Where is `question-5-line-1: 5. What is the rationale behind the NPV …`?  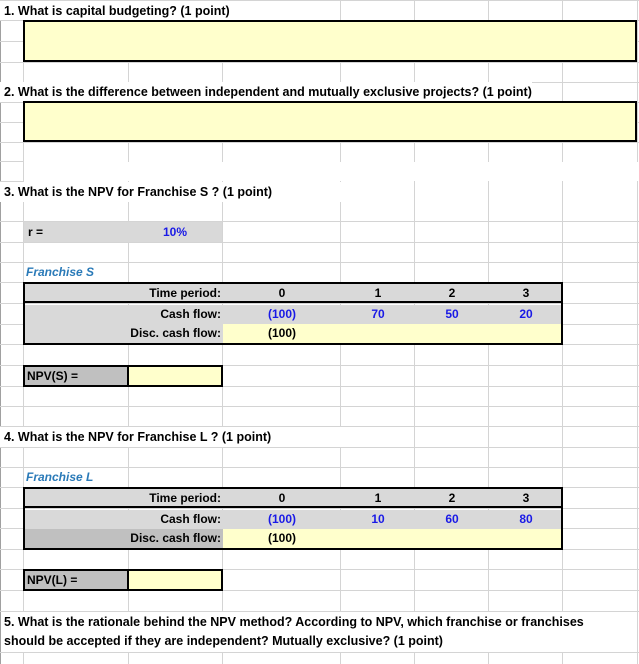
question-5-line-1: 5. What is the rationale behind the NPV … is located at coordinates (294, 622).